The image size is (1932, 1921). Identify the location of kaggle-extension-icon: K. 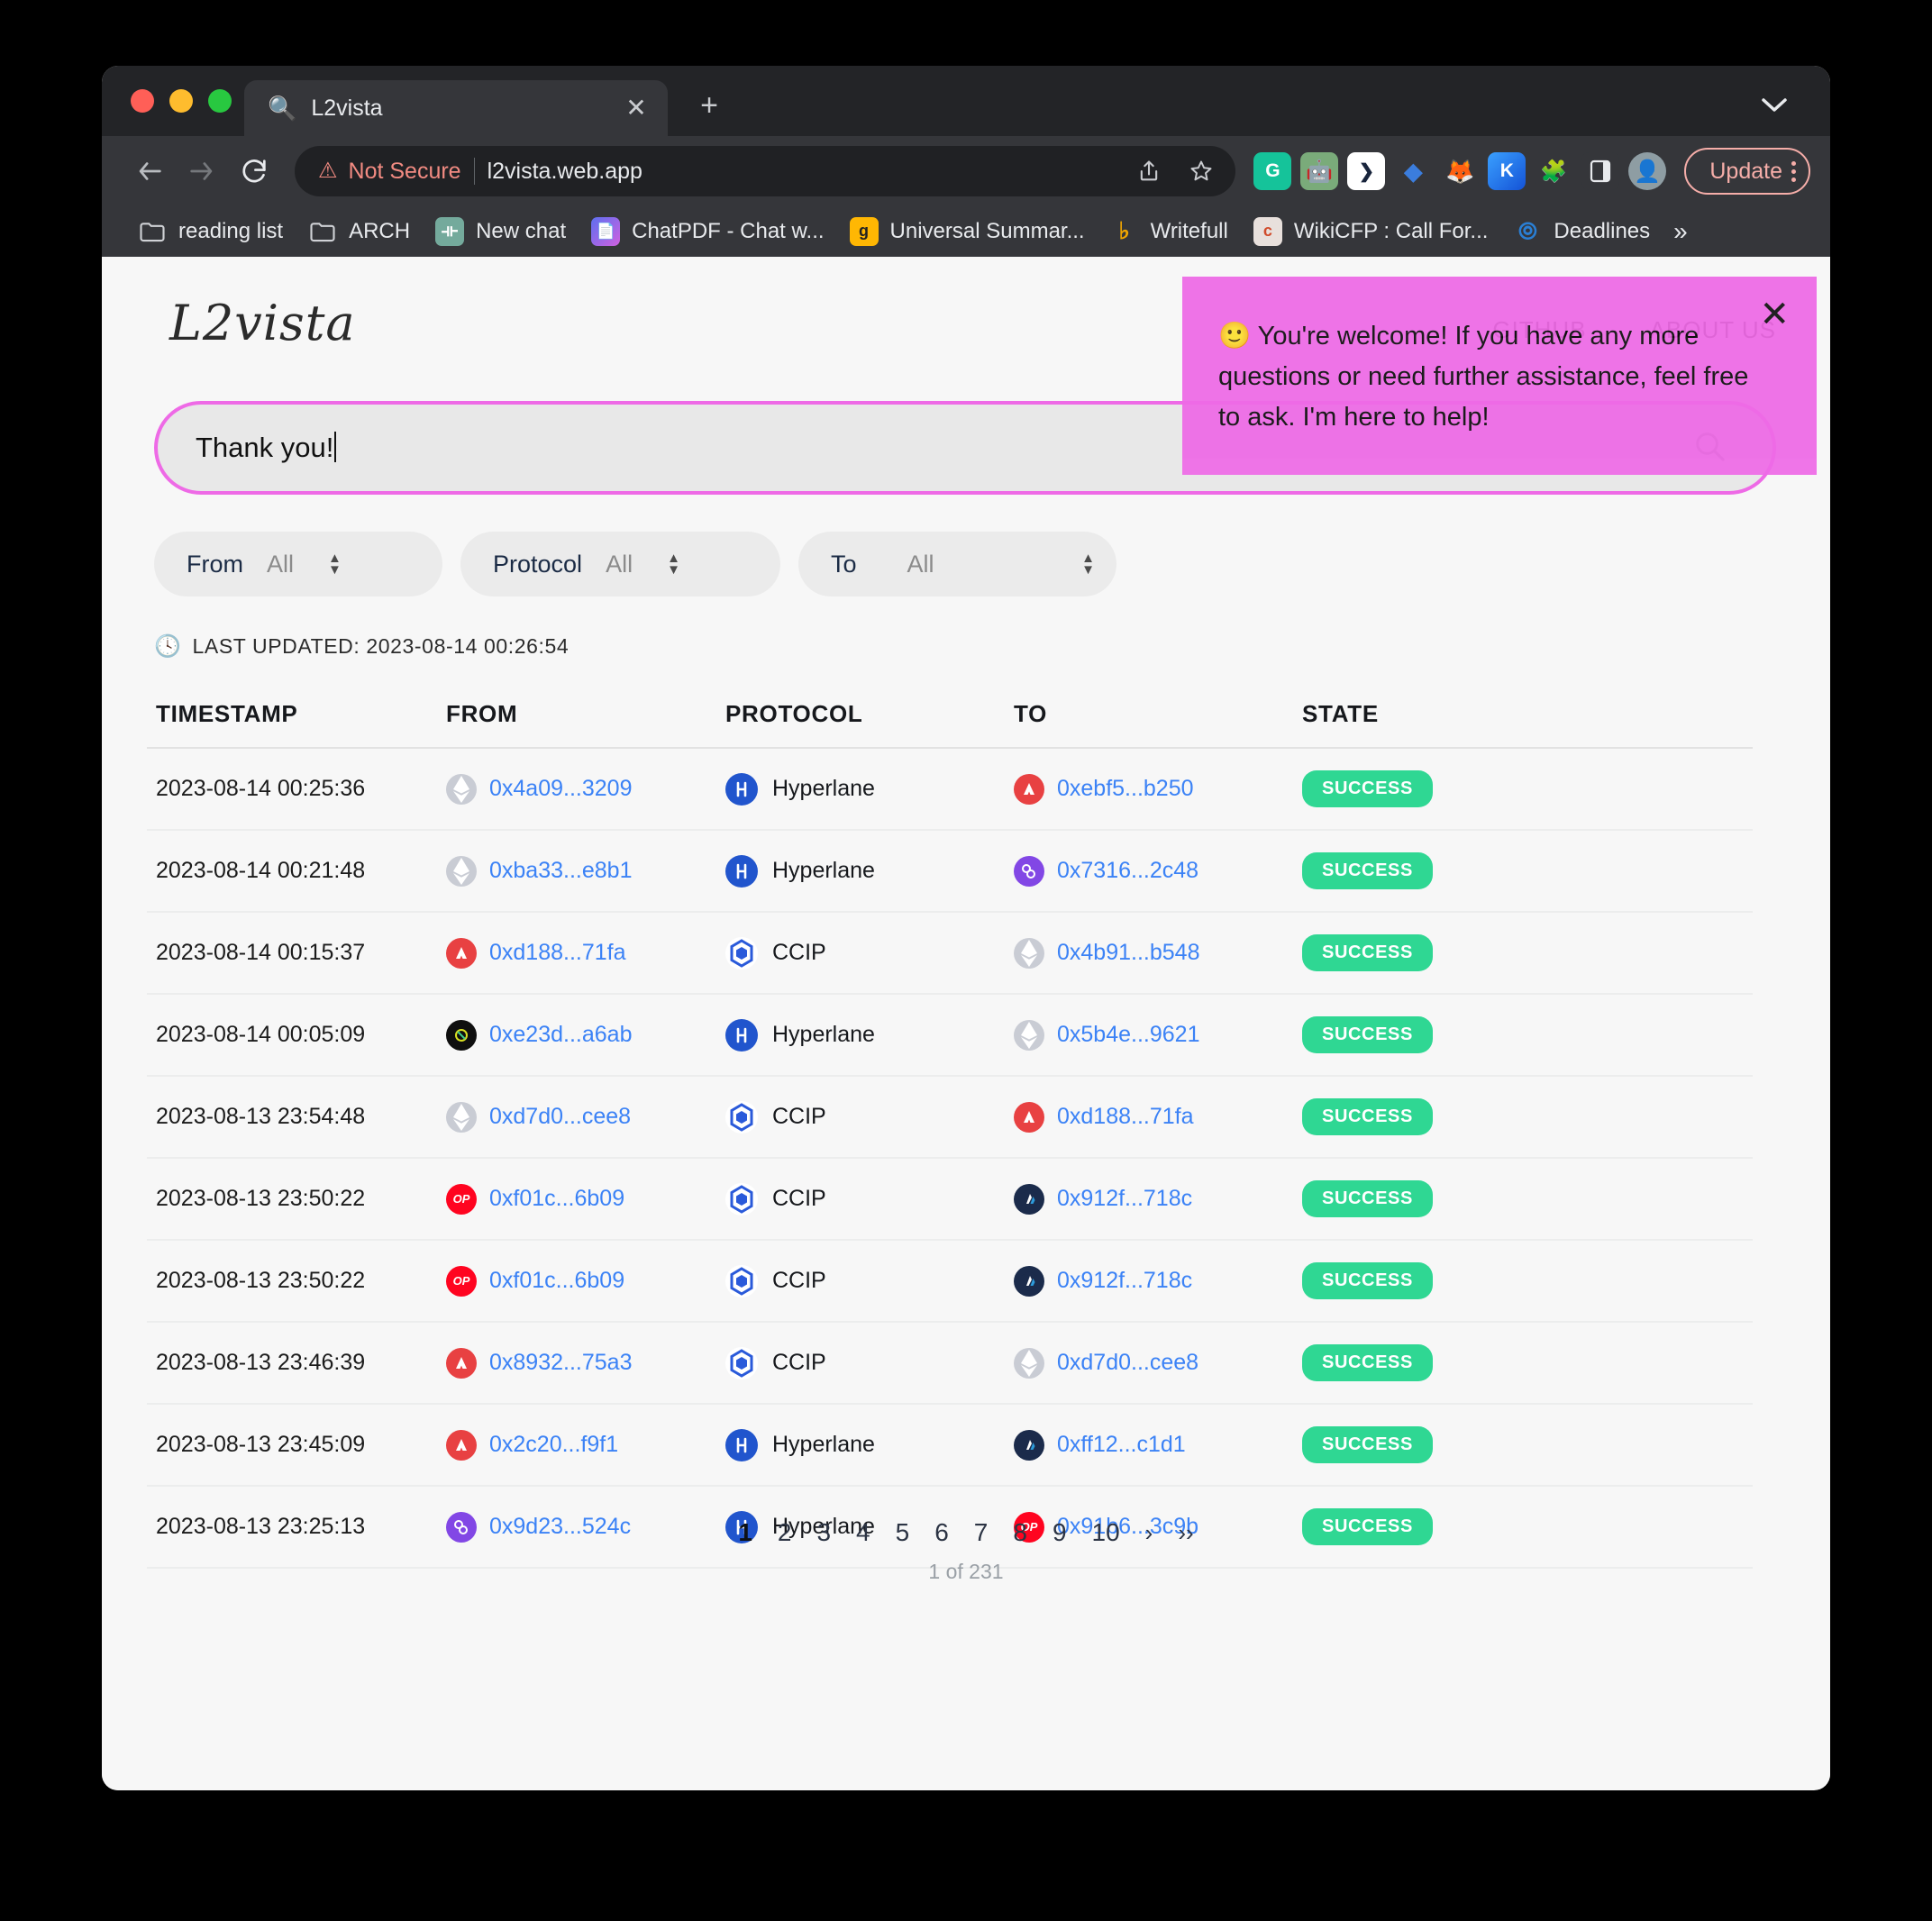
(1507, 171).